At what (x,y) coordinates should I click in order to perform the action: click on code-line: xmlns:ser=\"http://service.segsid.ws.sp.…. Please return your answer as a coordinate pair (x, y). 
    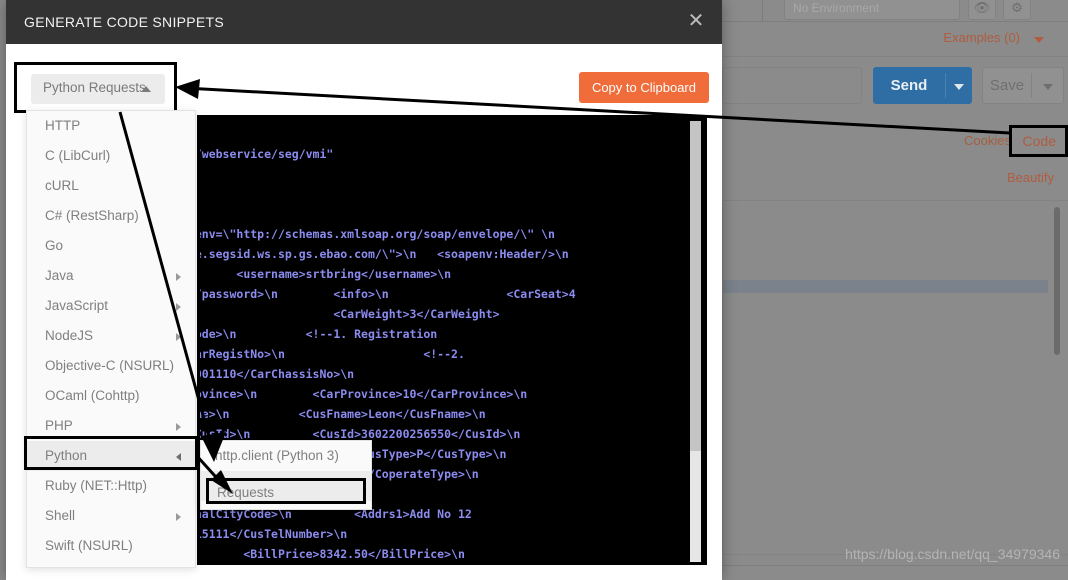
    Looking at the image, I should click on (384, 254).